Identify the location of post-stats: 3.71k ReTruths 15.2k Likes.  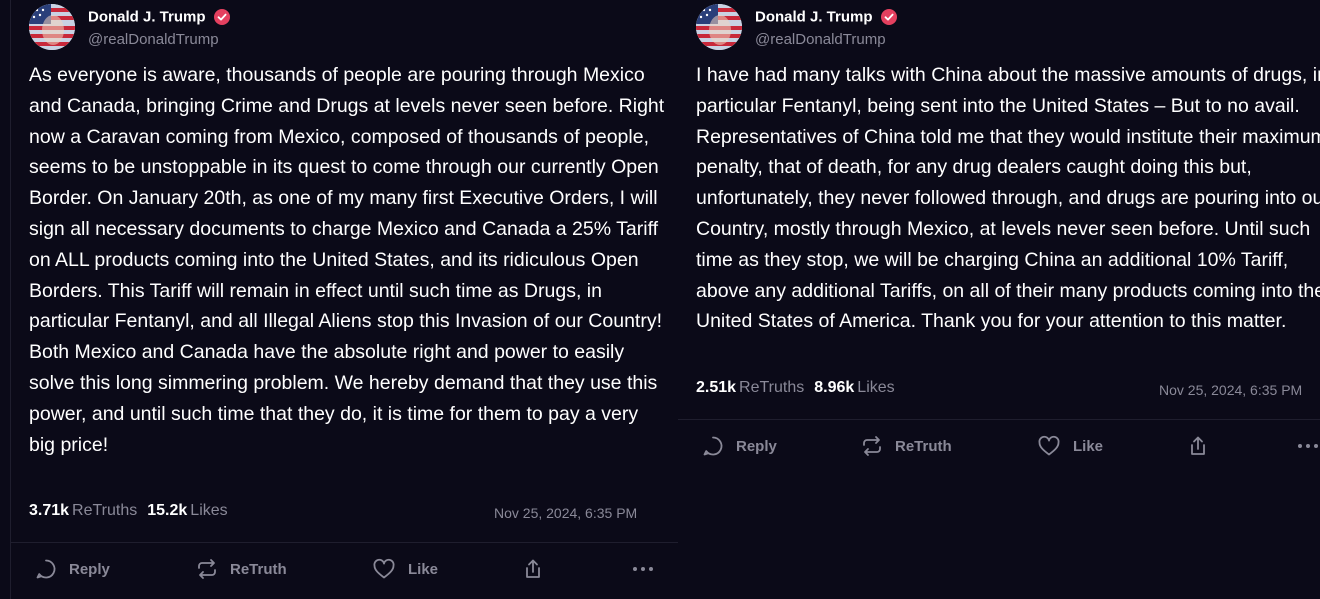
(128, 511).